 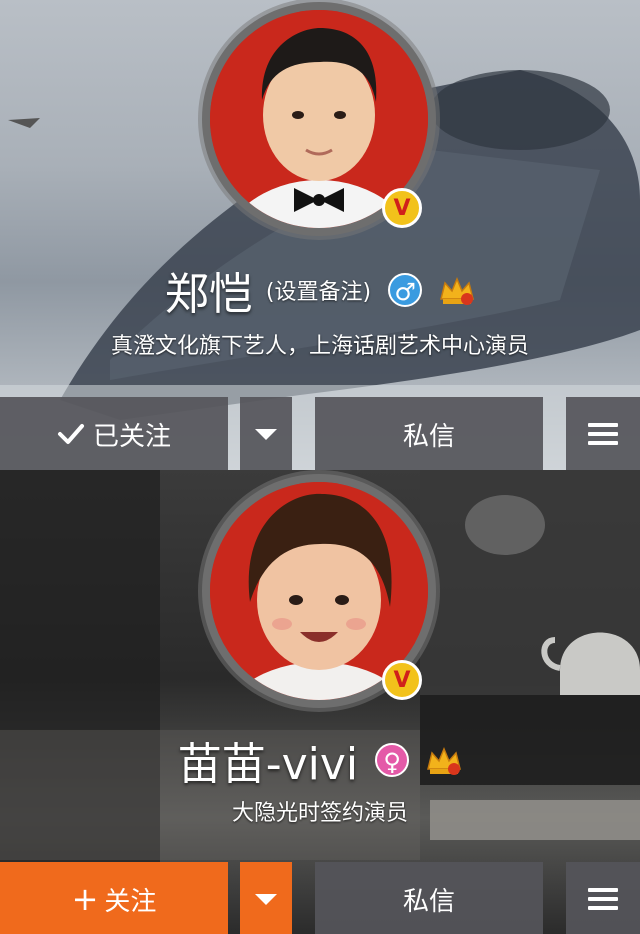 What do you see at coordinates (392, 760) in the screenshot?
I see `female-gender-icon: ♀` at bounding box center [392, 760].